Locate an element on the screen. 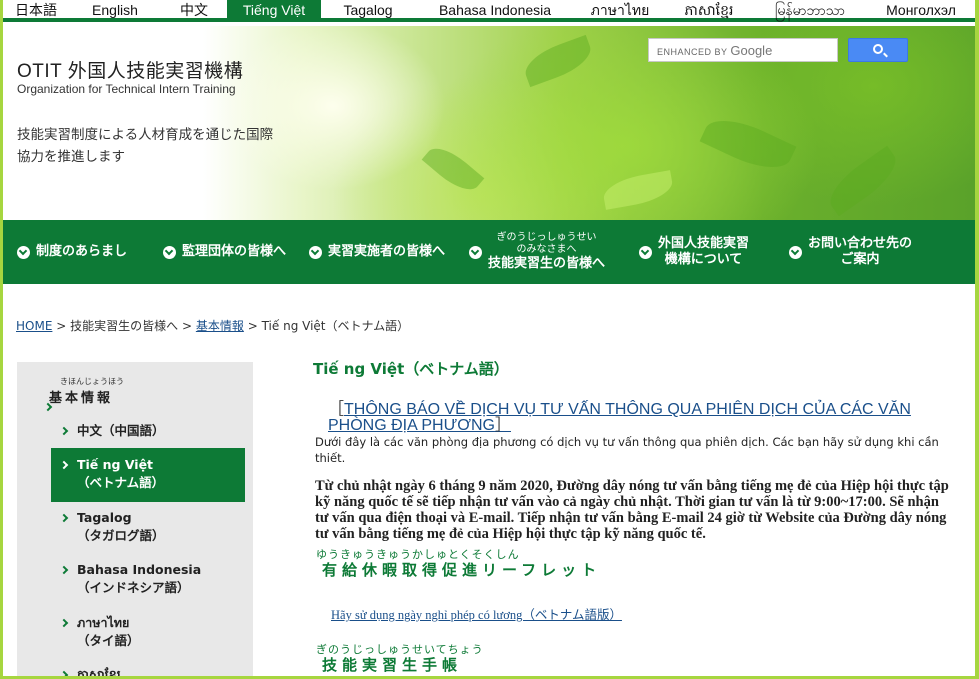 The height and width of the screenshot is (679, 979). nav-label: 外国人技能実習 機構について is located at coordinates (703, 252).